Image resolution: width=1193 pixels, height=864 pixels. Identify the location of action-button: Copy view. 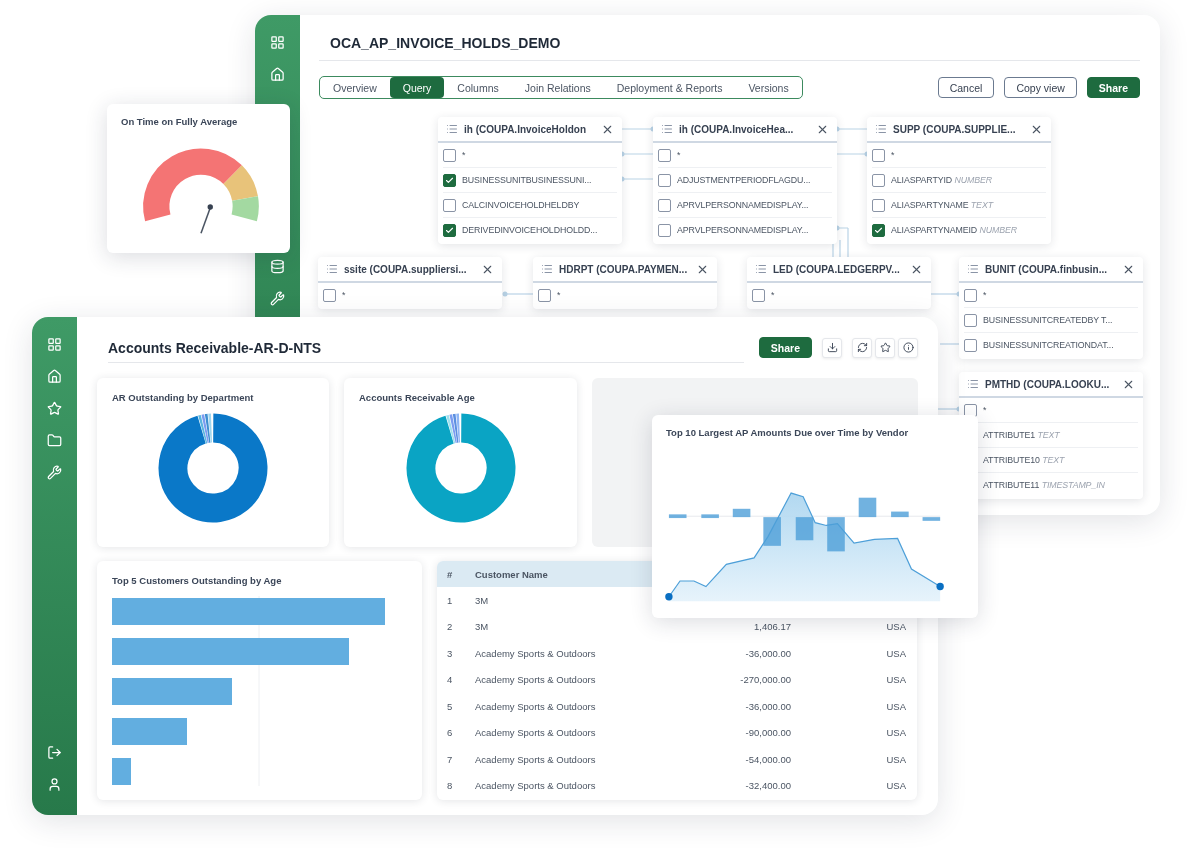
(1040, 87).